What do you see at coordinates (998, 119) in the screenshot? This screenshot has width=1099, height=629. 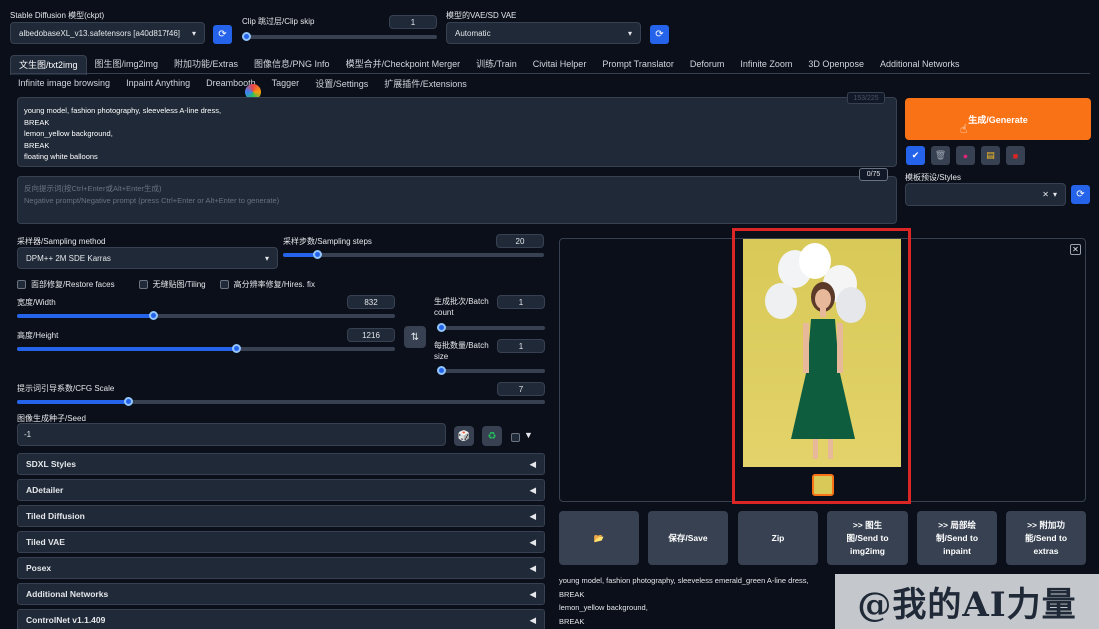 I see `generate-button: 生成/Generate` at bounding box center [998, 119].